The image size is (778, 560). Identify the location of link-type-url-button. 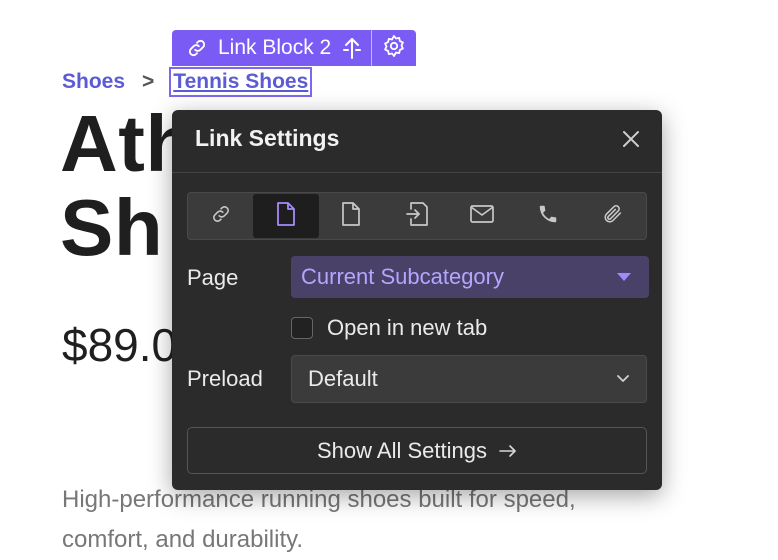
(220, 216).